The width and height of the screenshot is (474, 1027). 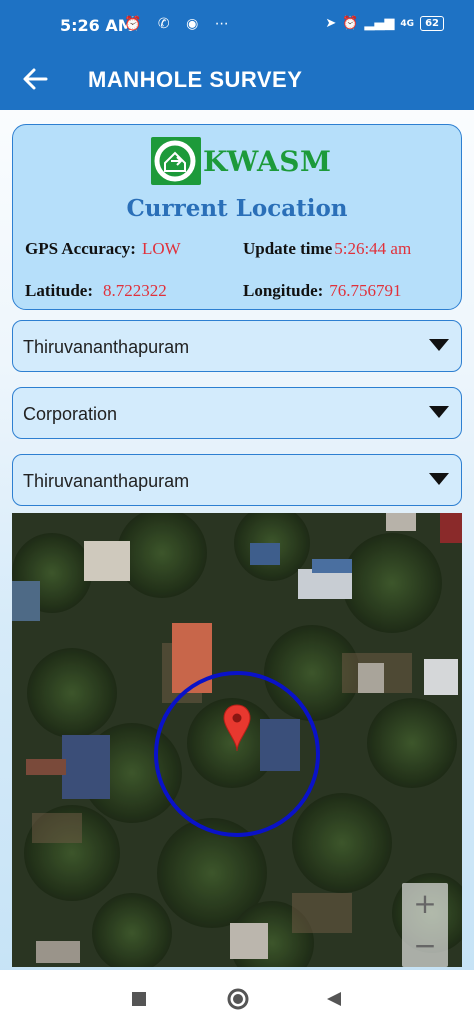 I want to click on local-body-dropdown: Thiruvananthapuram, so click(x=237, y=480).